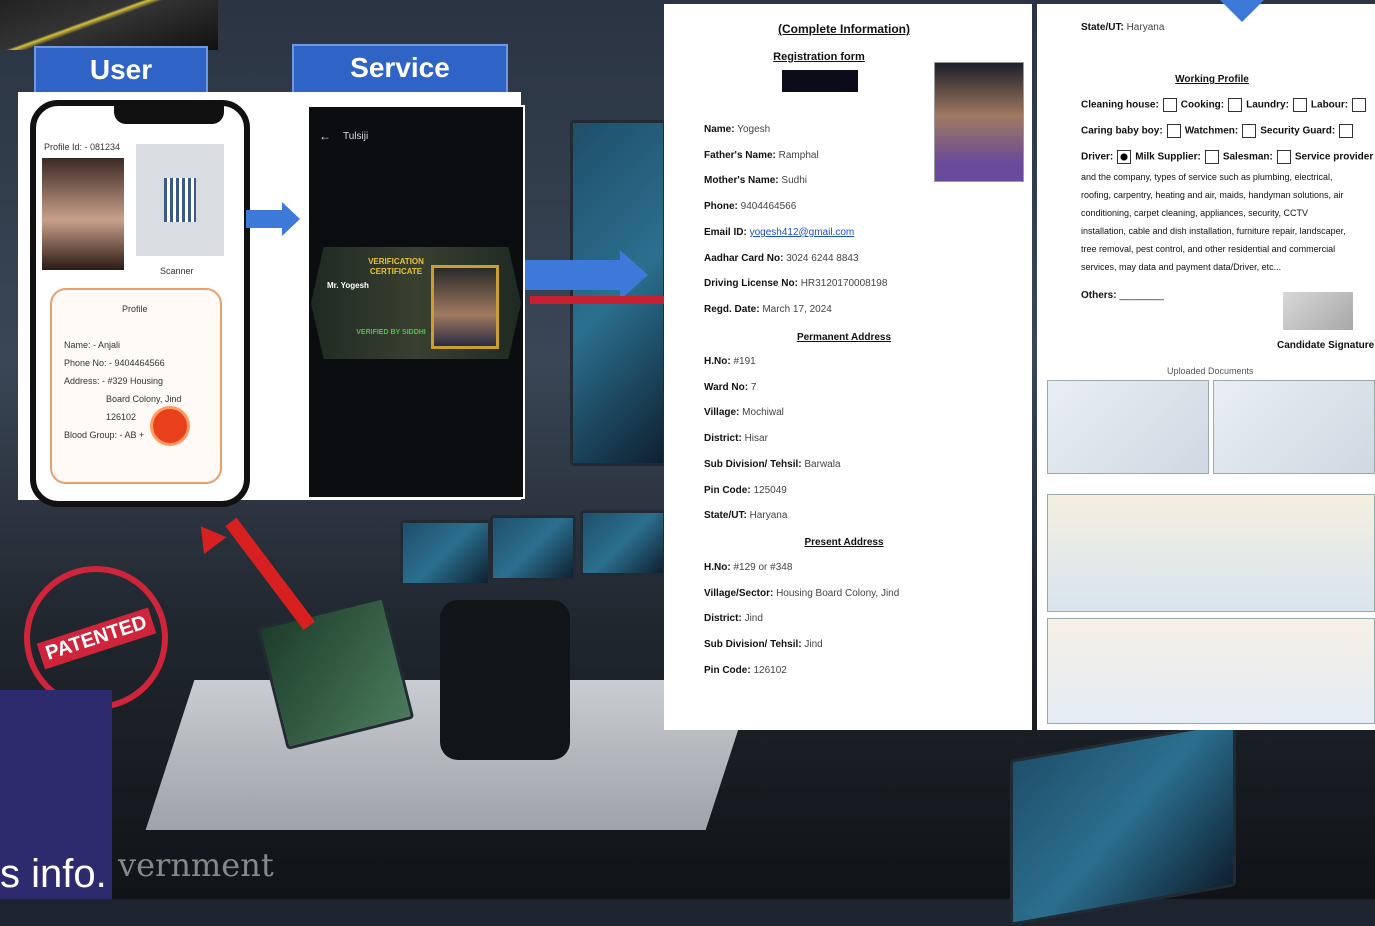  Describe the element at coordinates (396, 266) in the screenshot. I see `cert-title: VERIFICATION CERTIFICATE` at that location.